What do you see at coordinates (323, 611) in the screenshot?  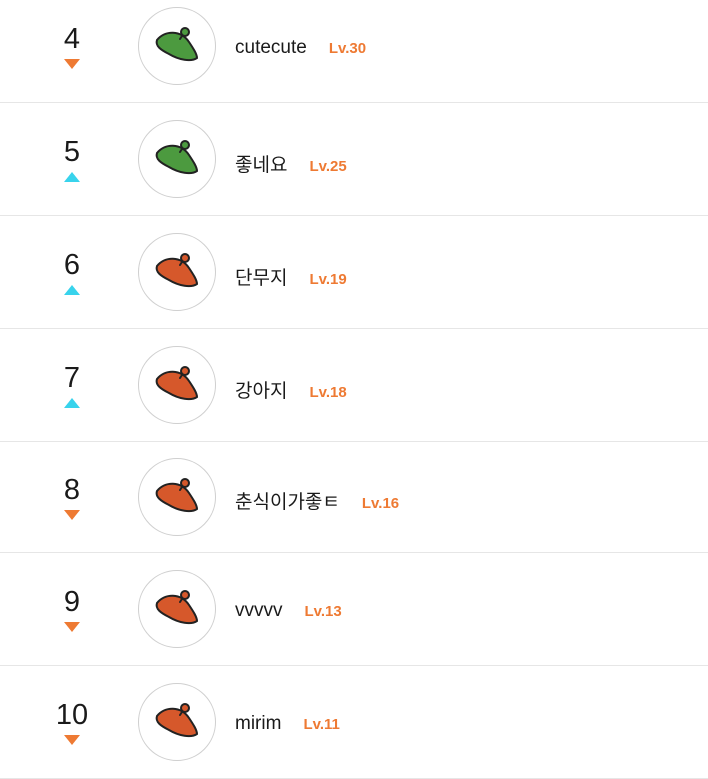 I see `user-level: Lv.13` at bounding box center [323, 611].